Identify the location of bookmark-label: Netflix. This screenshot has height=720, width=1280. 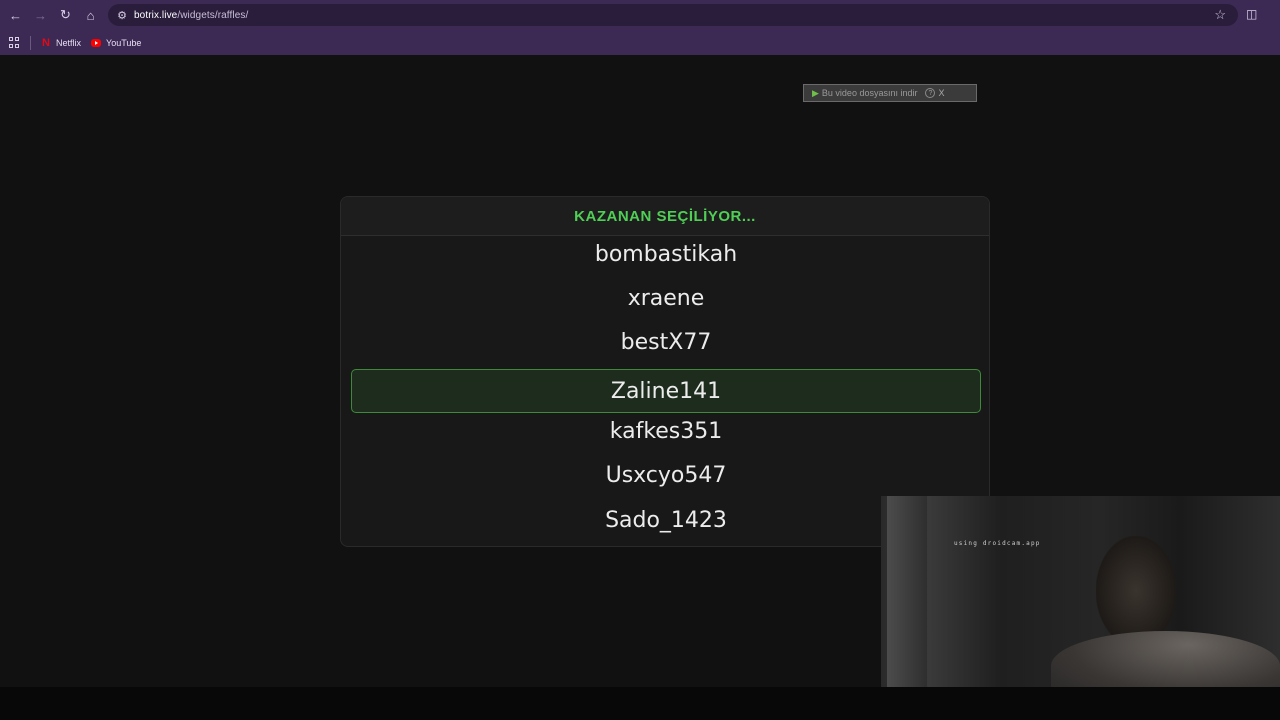
(69, 42).